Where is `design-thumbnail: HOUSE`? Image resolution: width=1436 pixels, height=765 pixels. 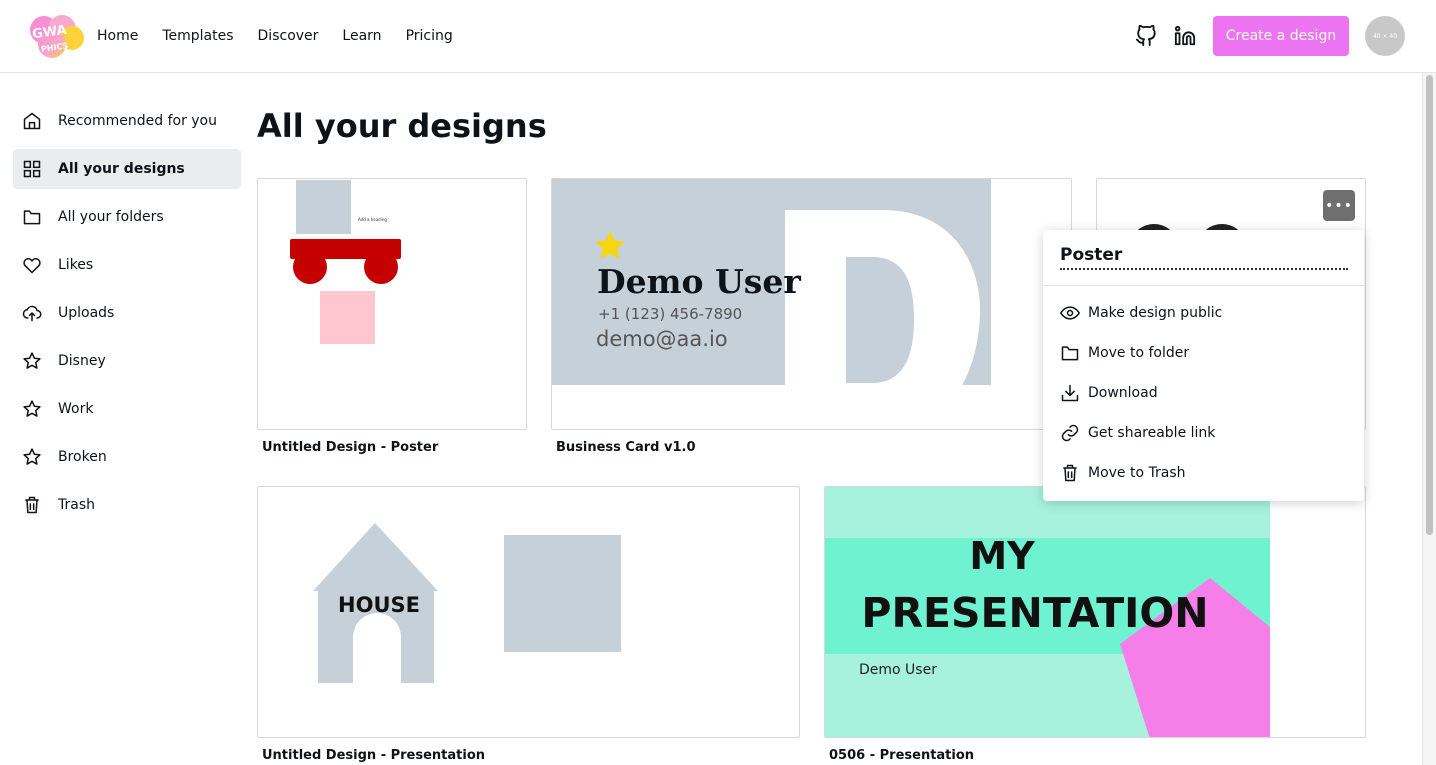 design-thumbnail: HOUSE is located at coordinates (467, 603).